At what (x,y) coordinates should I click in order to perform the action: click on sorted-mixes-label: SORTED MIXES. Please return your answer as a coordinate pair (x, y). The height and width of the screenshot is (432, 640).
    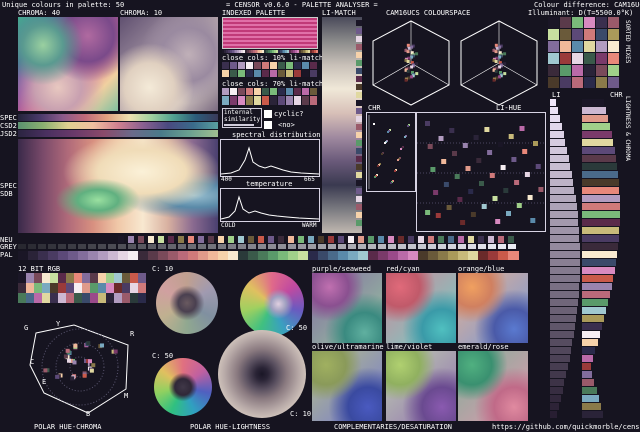
    Looking at the image, I should click on (627, 42).